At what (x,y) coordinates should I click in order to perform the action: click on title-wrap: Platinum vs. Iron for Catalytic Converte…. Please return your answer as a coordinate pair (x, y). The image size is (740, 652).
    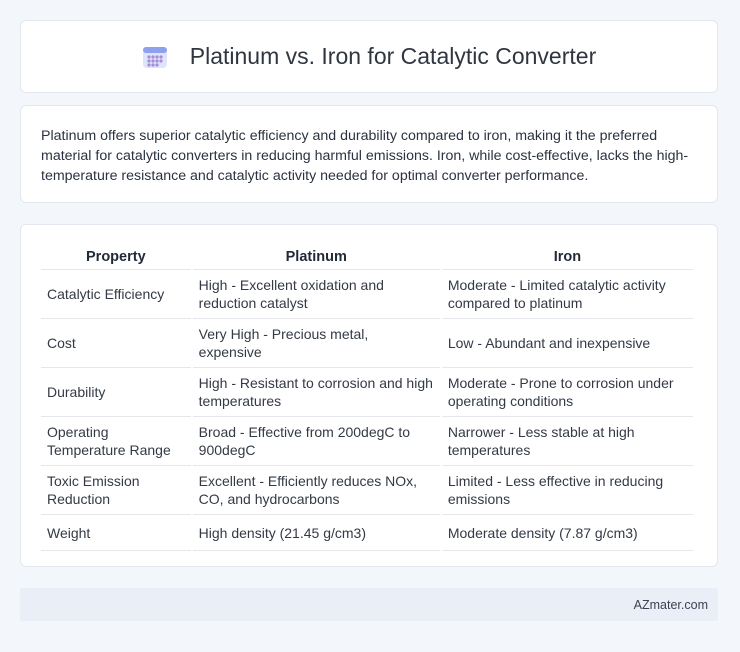
    Looking at the image, I should click on (369, 56).